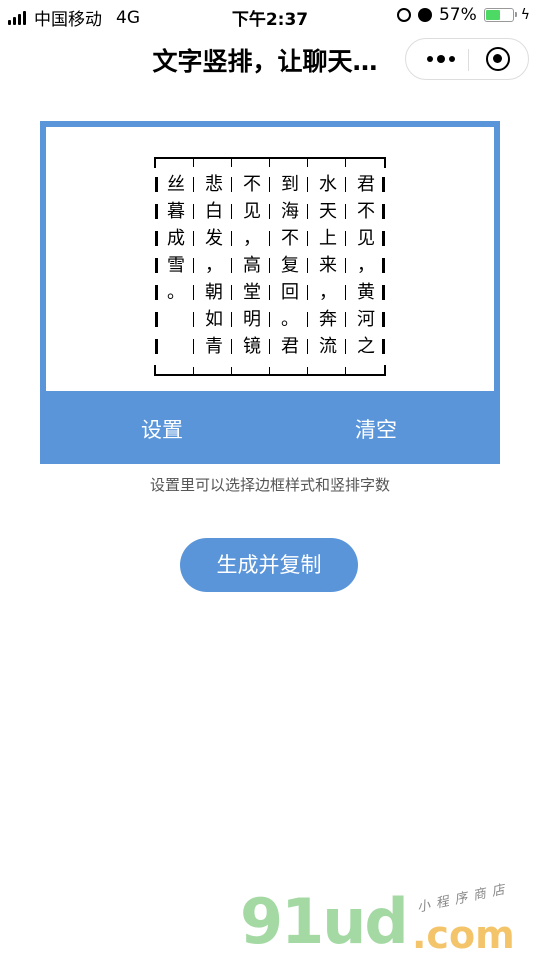 This screenshot has height=960, width=540. I want to click on text-cell: 天, so click(328, 211).